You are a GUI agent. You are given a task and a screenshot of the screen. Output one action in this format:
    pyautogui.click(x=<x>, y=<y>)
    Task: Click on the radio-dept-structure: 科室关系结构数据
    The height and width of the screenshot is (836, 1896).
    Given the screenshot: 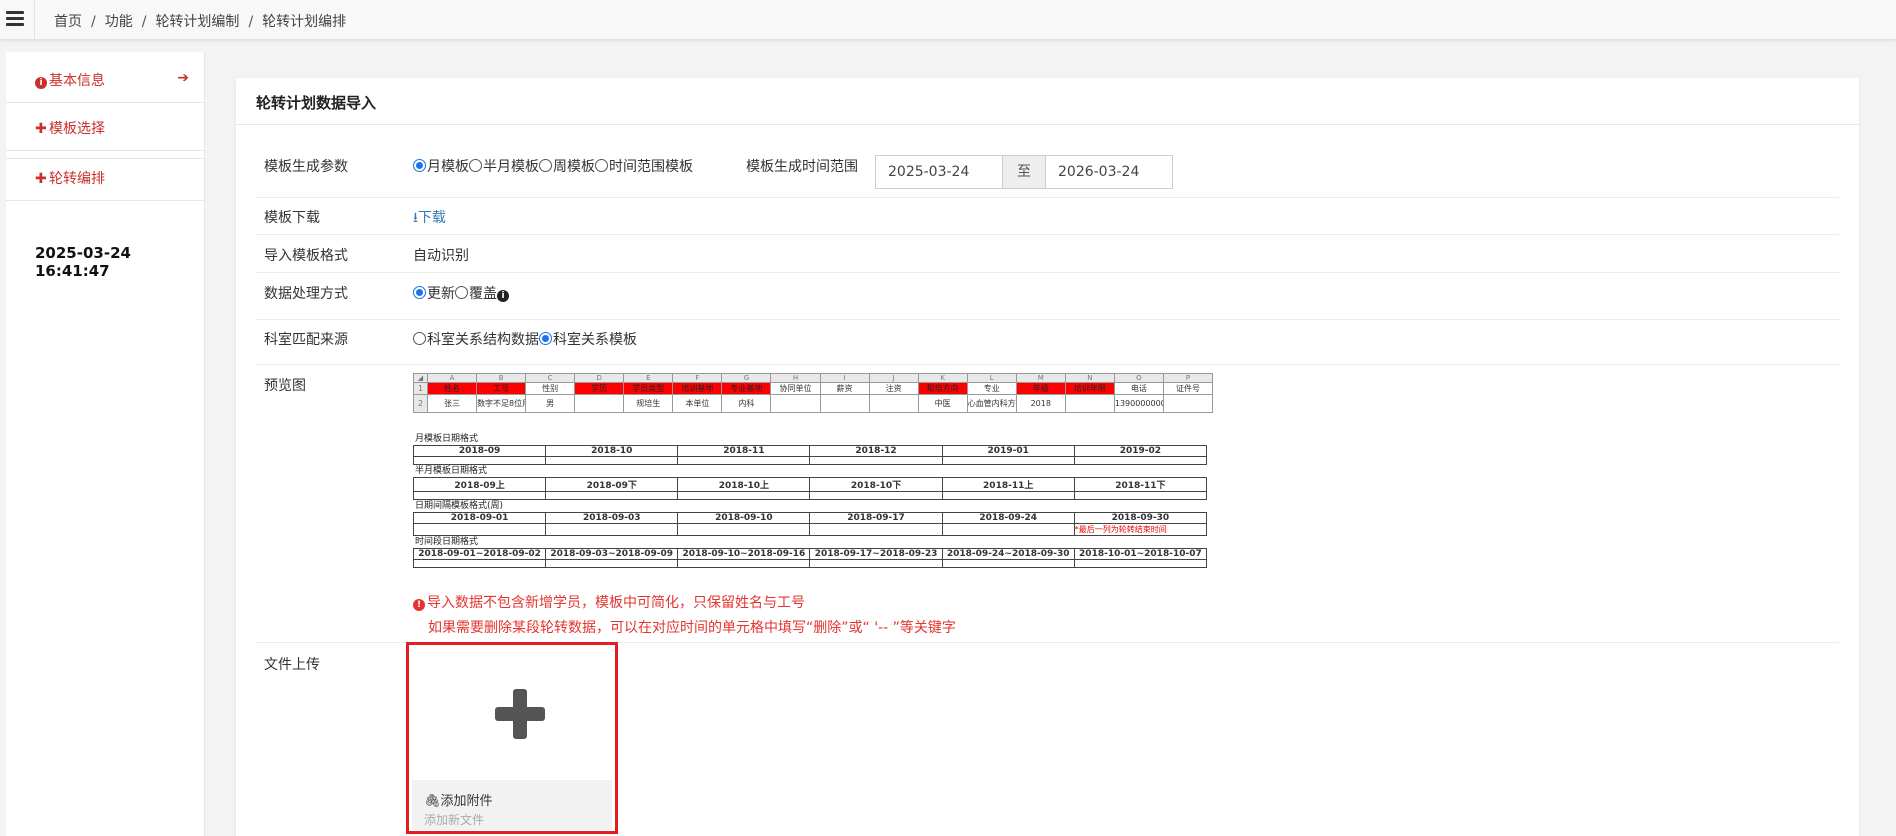 What is the action you would take?
    pyautogui.click(x=476, y=340)
    